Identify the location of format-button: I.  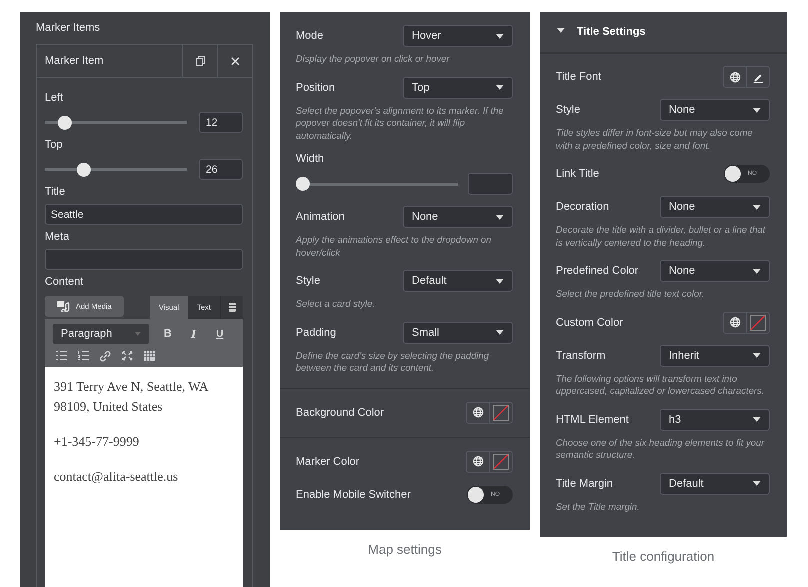
(194, 334).